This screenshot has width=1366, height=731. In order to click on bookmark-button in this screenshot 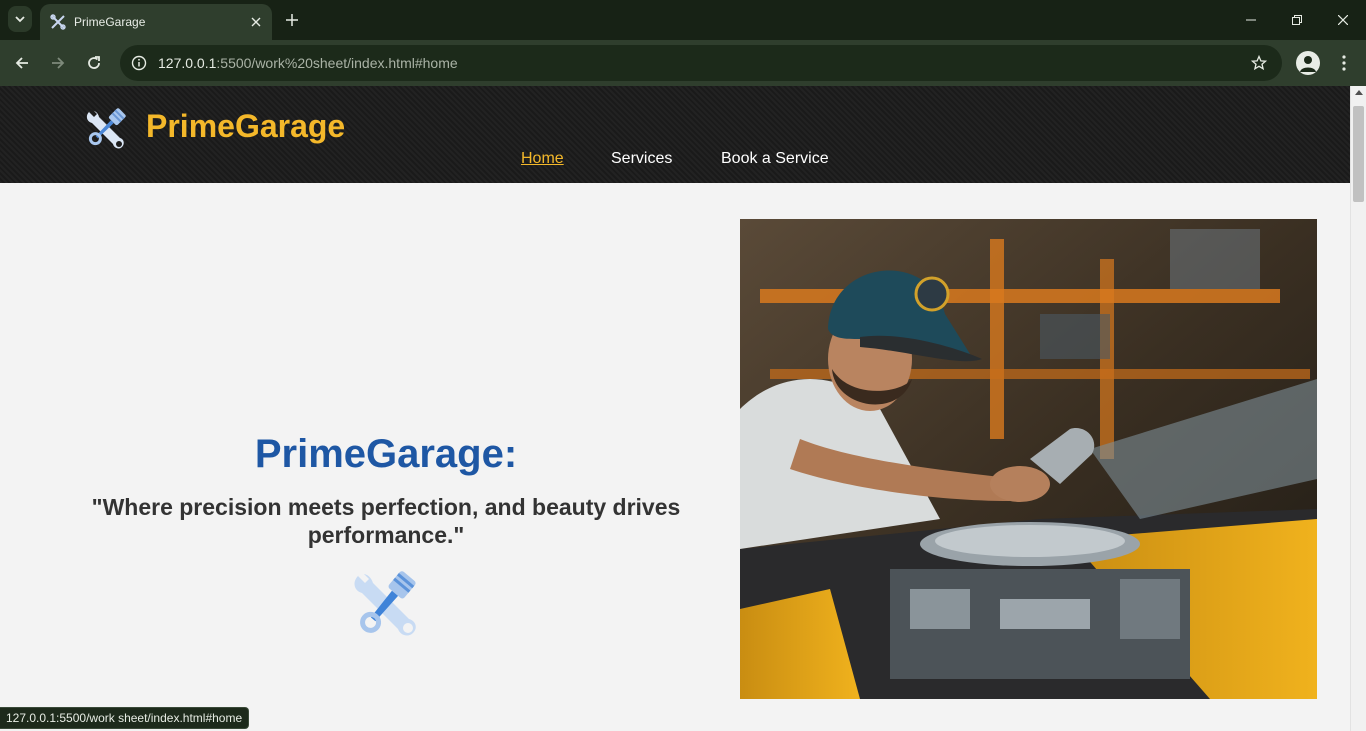, I will do `click(1259, 63)`.